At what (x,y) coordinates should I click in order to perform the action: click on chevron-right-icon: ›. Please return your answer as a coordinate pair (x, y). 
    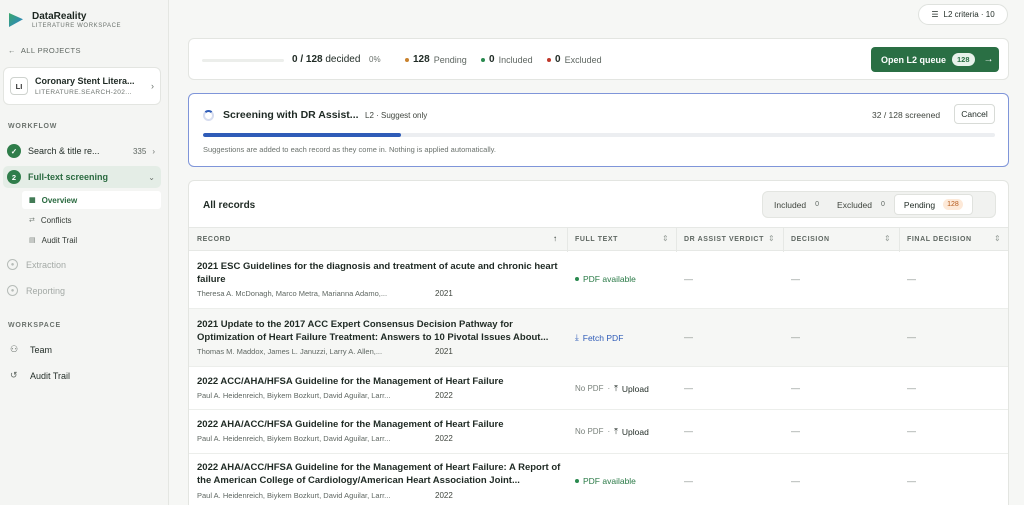
    Looking at the image, I should click on (152, 86).